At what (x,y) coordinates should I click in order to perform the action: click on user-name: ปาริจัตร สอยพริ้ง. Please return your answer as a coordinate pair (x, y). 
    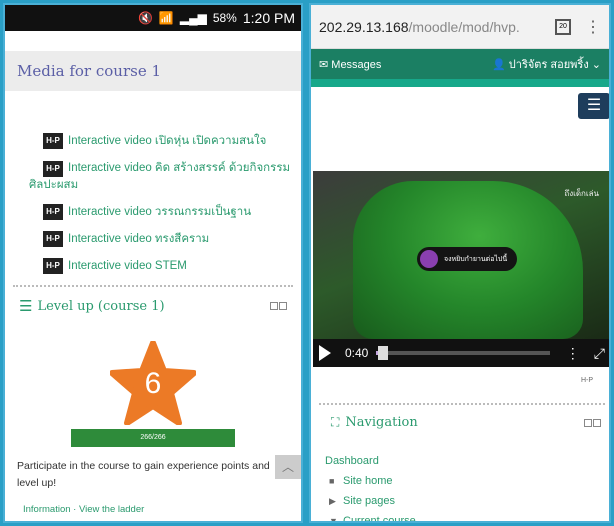
    Looking at the image, I should click on (548, 65).